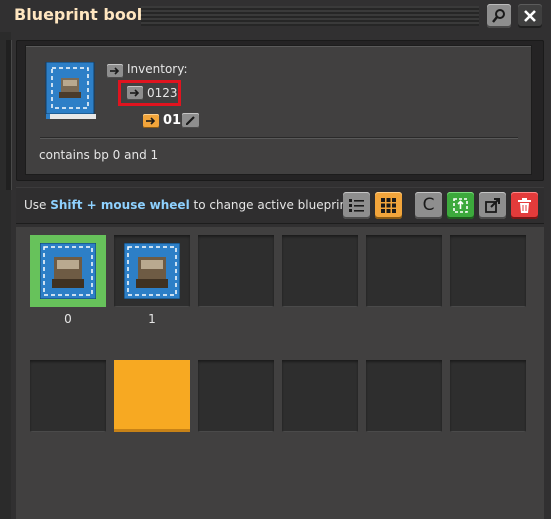 This screenshot has height=519, width=551. I want to click on pencil-icon, so click(190, 120).